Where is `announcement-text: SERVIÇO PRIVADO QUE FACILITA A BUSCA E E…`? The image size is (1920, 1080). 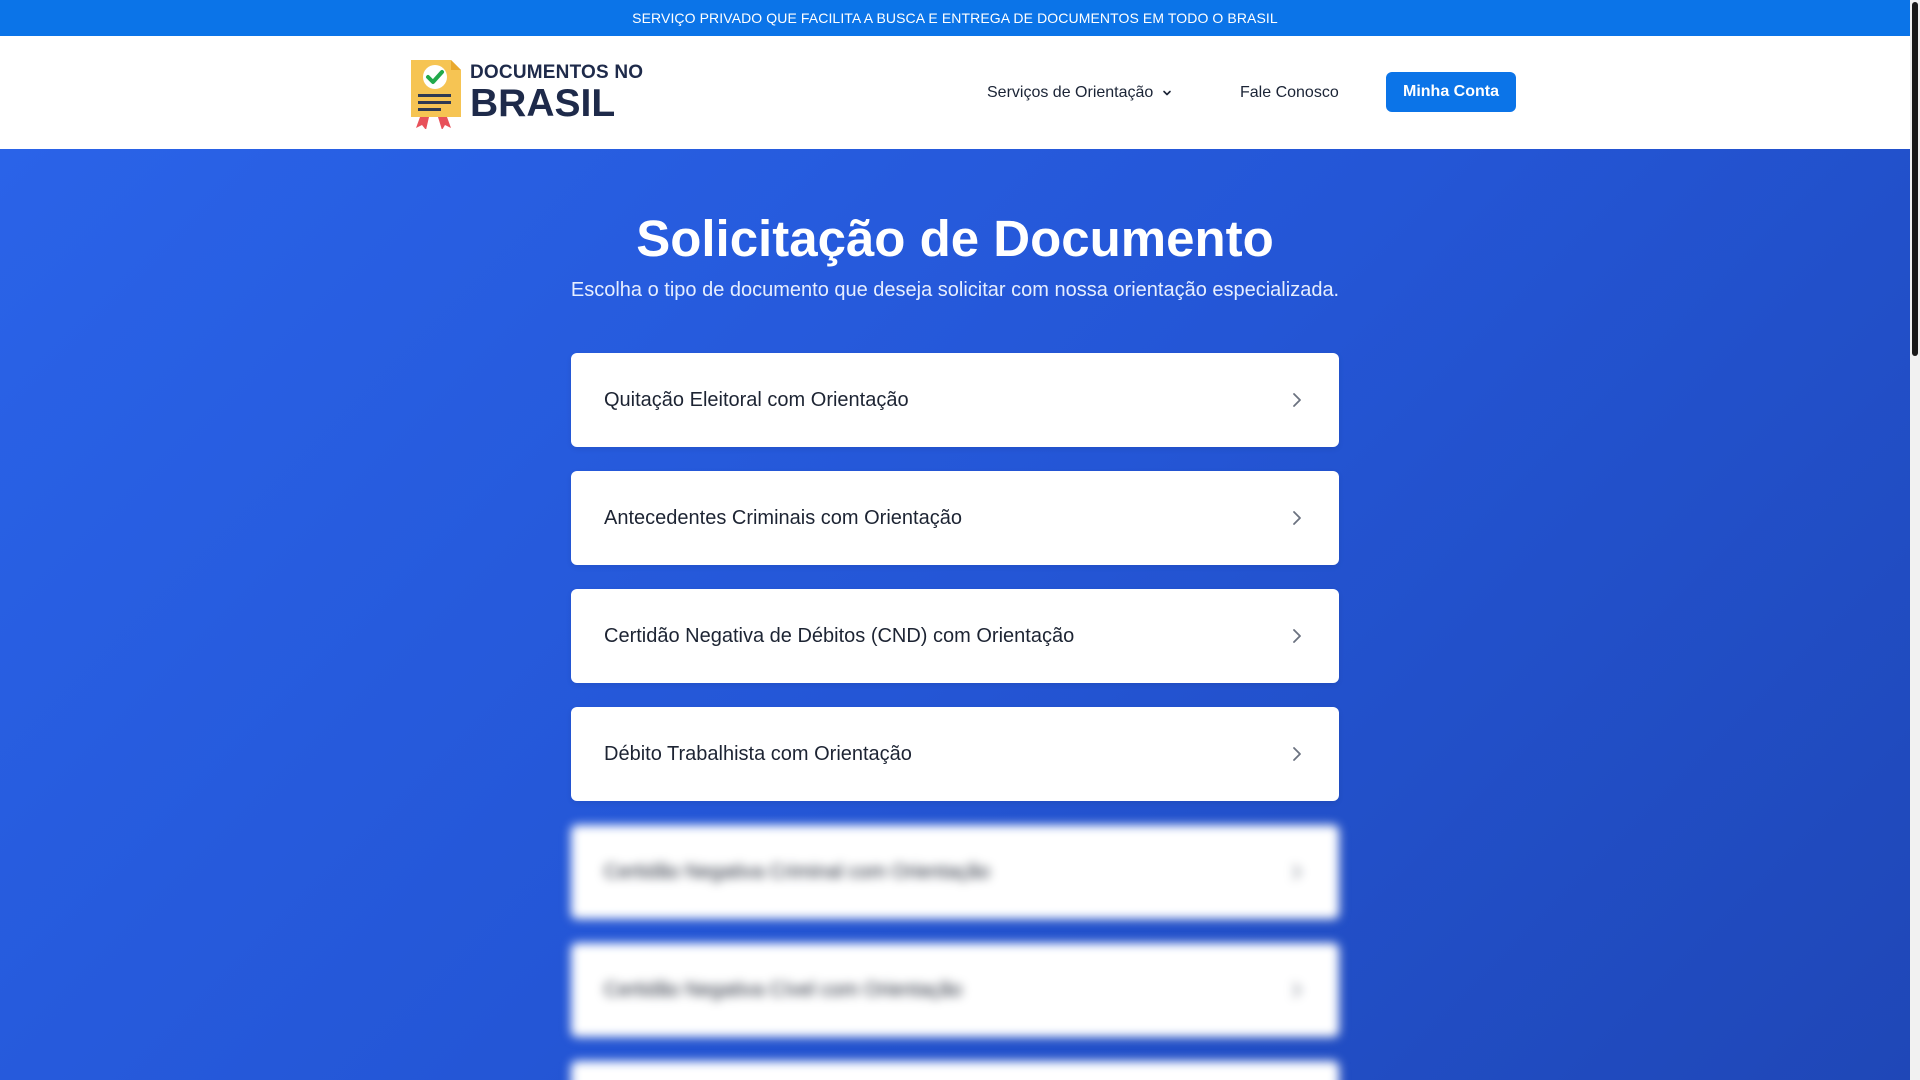 announcement-text: SERVIÇO PRIVADO QUE FACILITA A BUSCA E E… is located at coordinates (955, 18).